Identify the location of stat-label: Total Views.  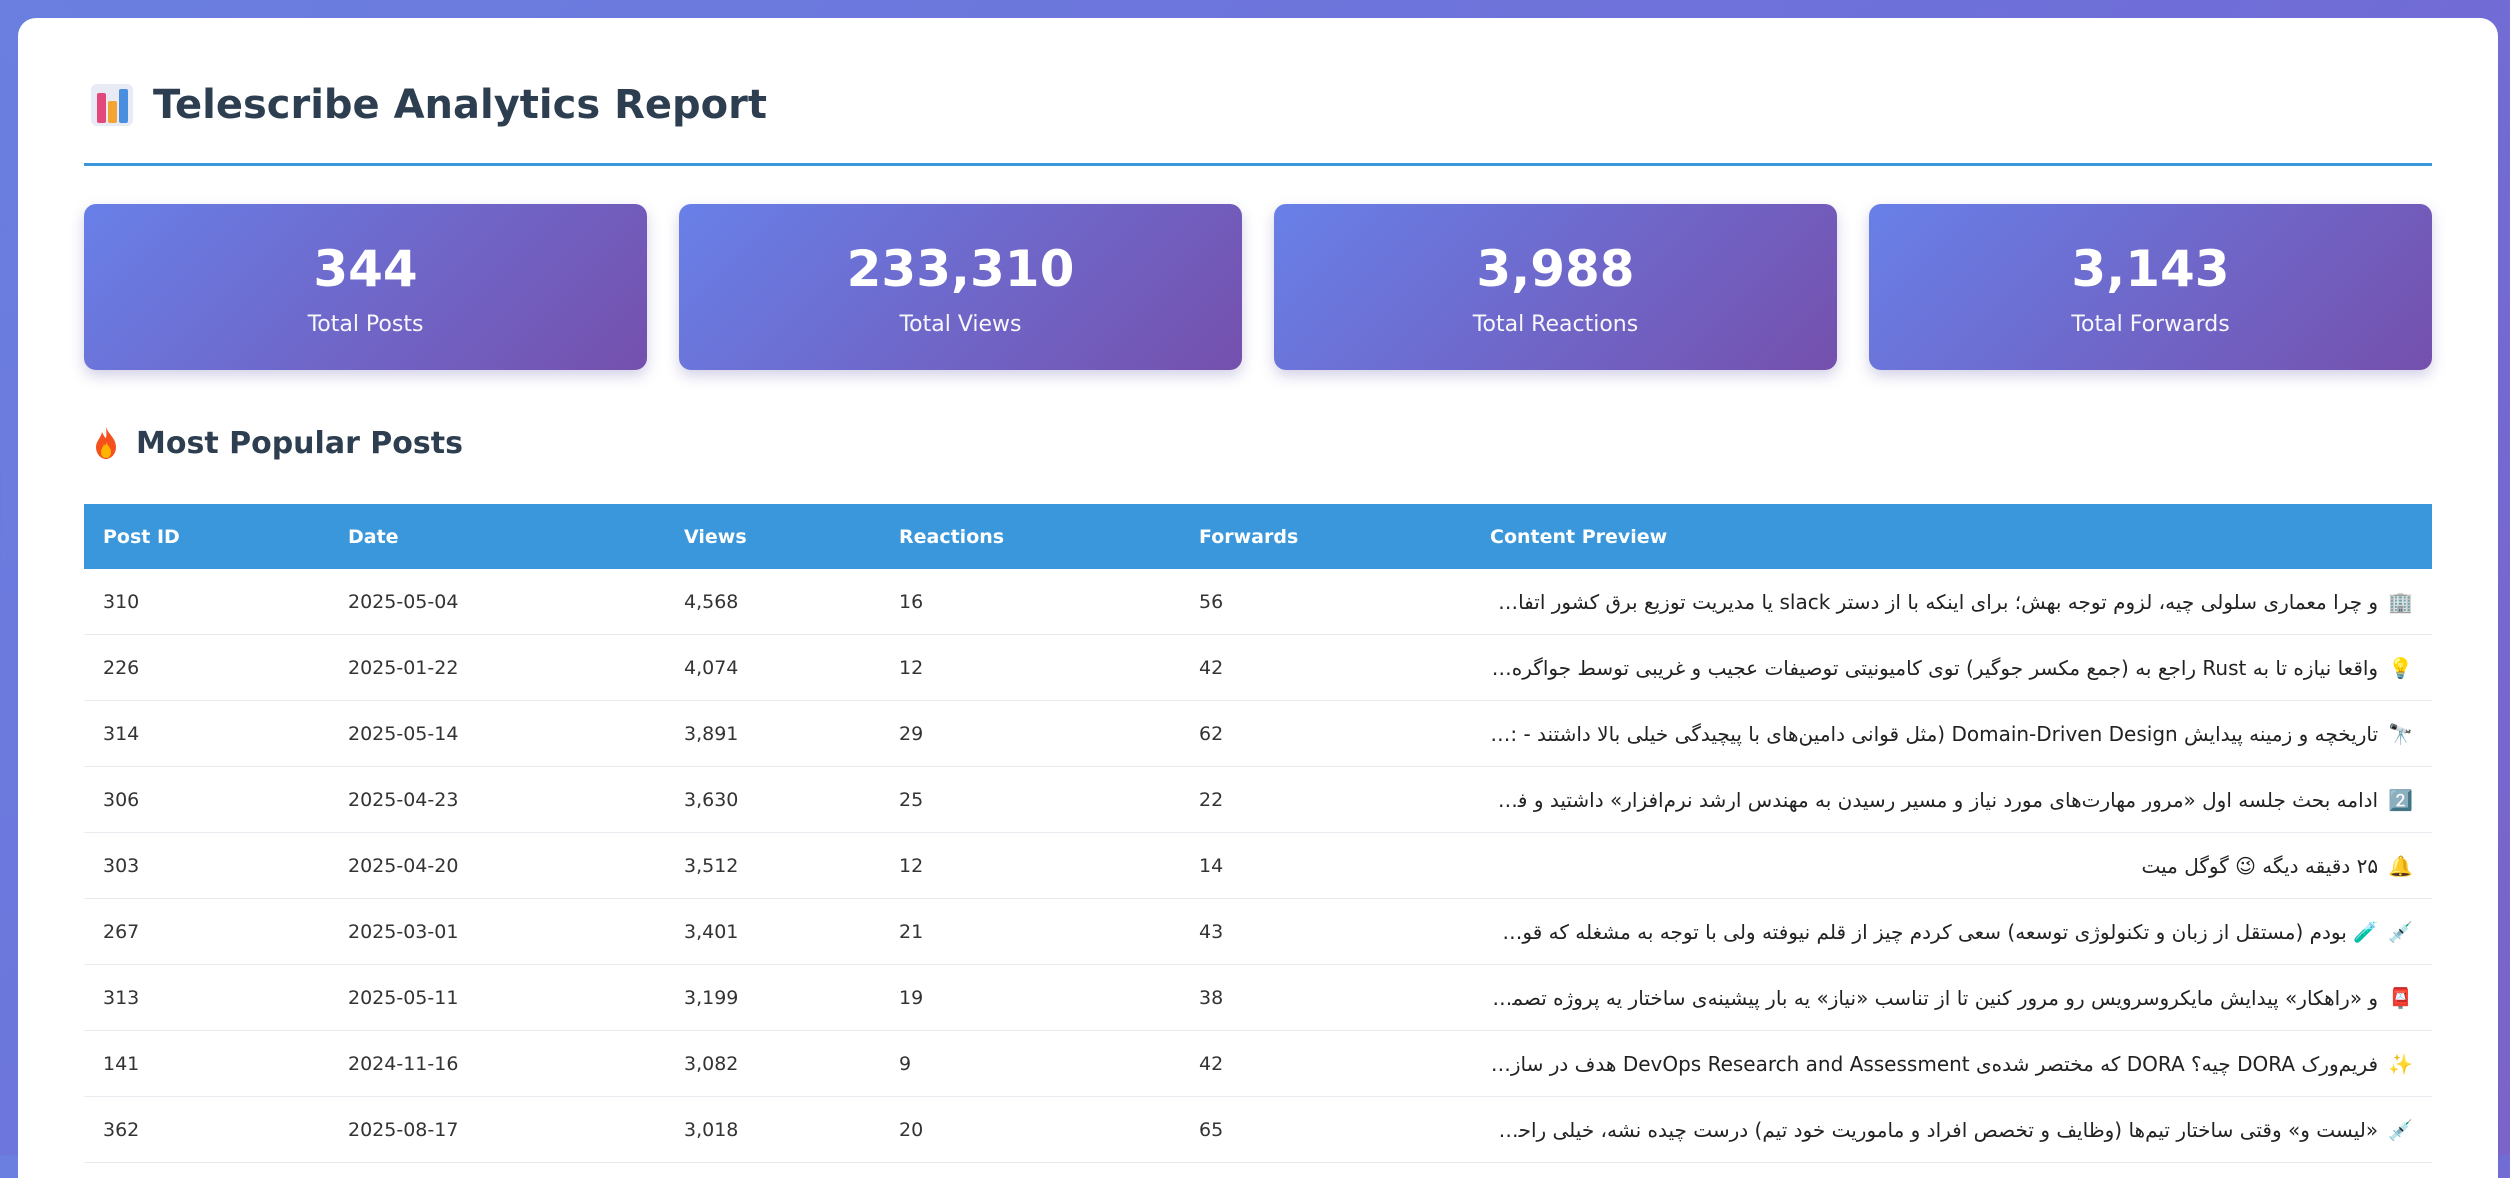
(960, 324).